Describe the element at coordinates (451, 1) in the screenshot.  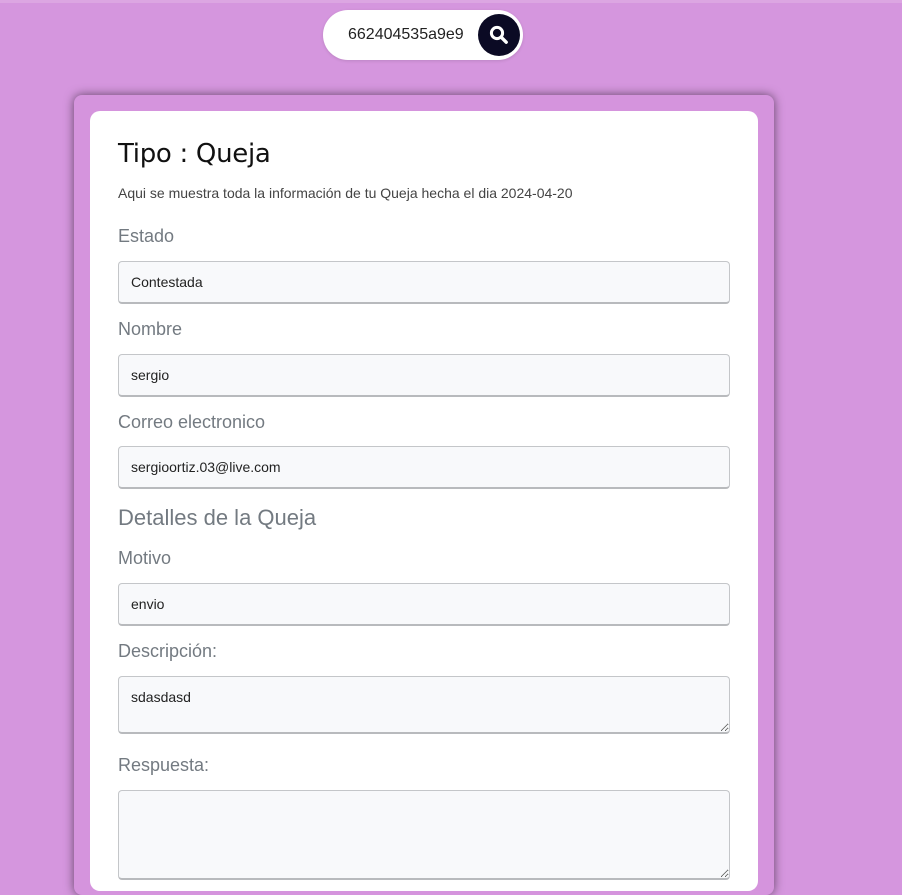
I see `top-edge` at that location.